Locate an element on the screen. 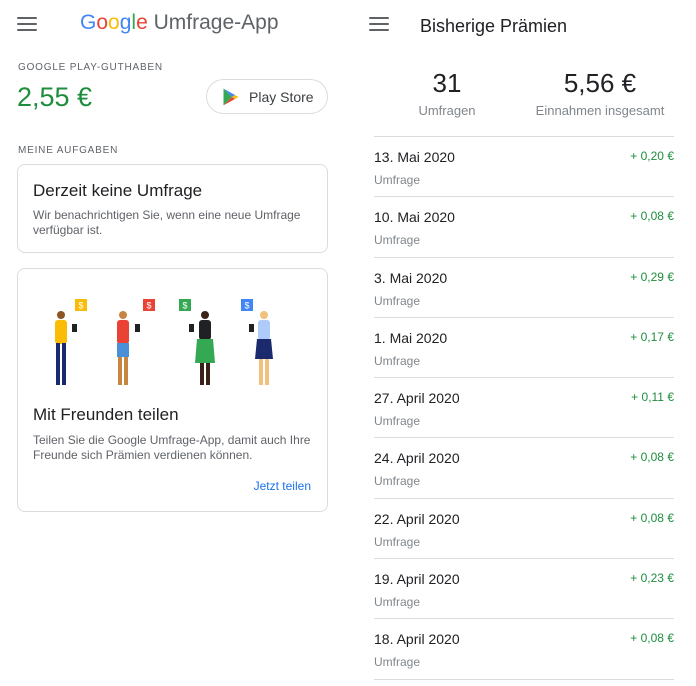 This screenshot has width=696, height=686. reward-date: 10. Mai 2020 is located at coordinates (414, 217).